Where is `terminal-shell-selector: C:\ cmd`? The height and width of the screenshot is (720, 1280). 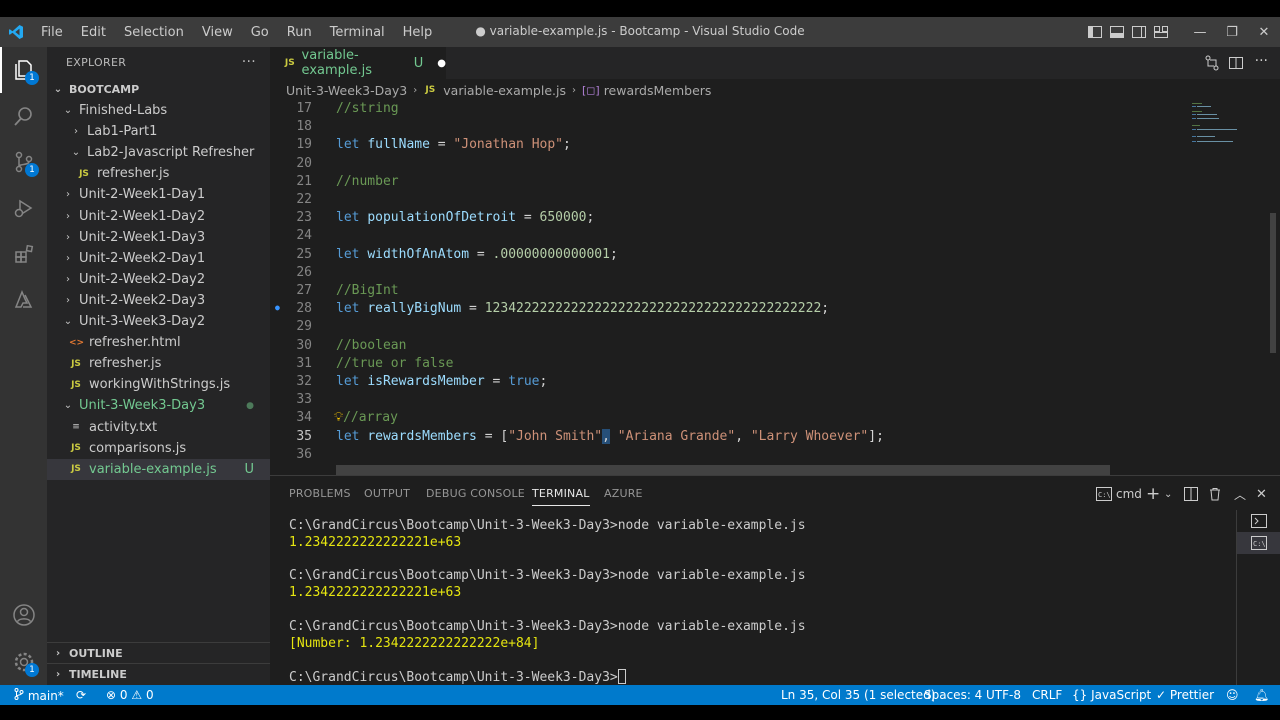
terminal-shell-selector: C:\ cmd is located at coordinates (1119, 494).